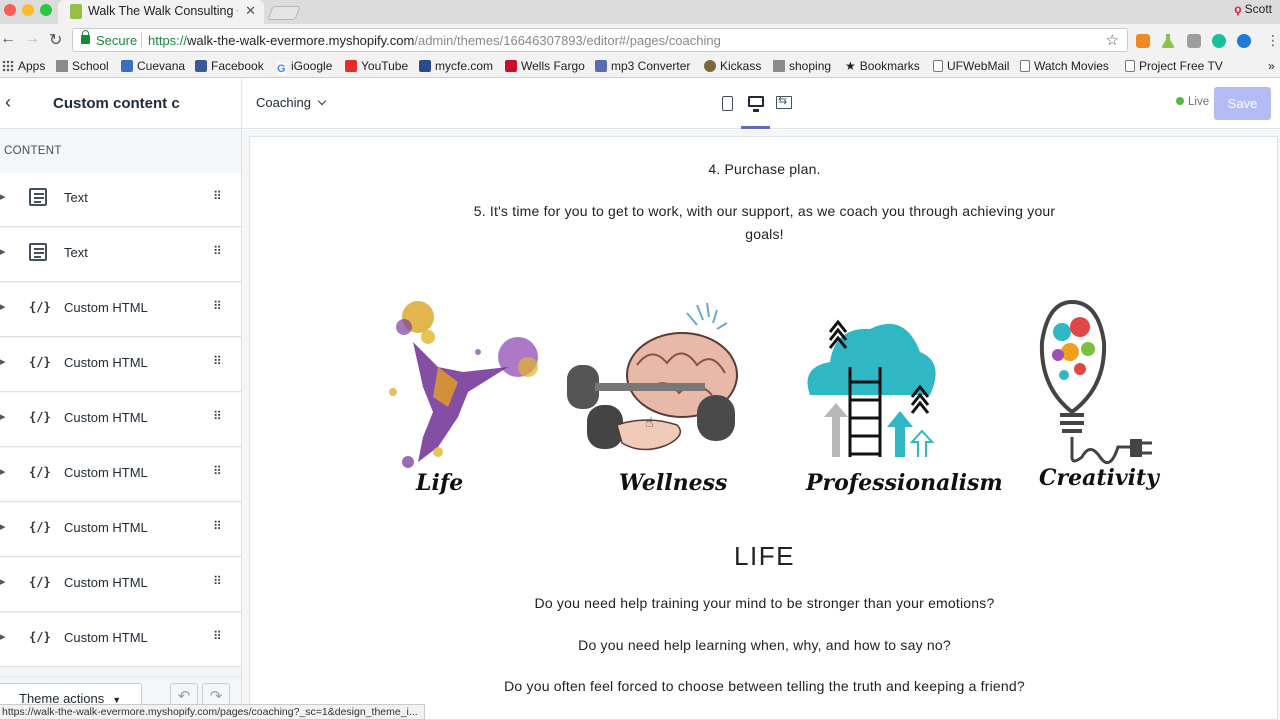  What do you see at coordinates (28, 10) in the screenshot?
I see `minimize-window-button` at bounding box center [28, 10].